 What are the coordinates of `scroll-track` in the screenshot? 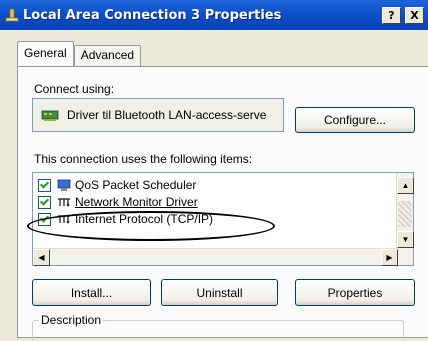 It's located at (405, 214).